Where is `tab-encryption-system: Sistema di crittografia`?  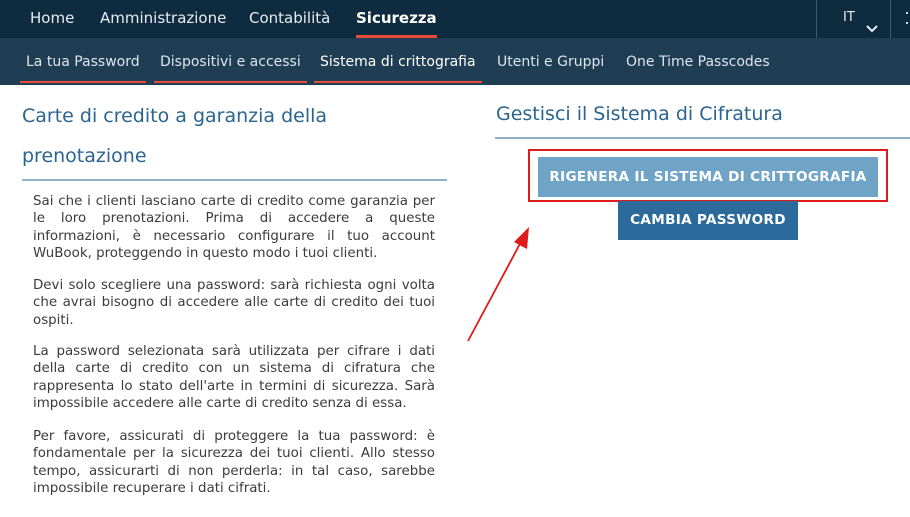
tab-encryption-system: Sistema di crittografia is located at coordinates (398, 61).